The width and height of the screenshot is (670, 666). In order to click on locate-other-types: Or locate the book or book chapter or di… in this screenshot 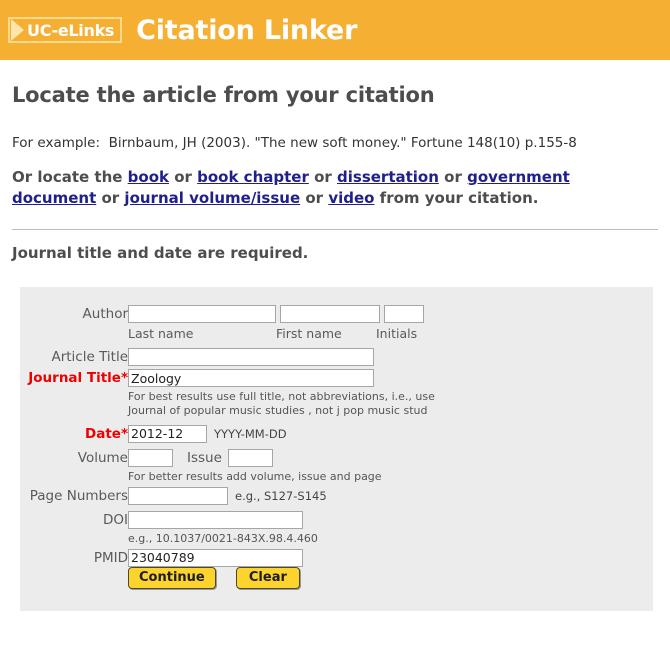, I will do `click(335, 187)`.